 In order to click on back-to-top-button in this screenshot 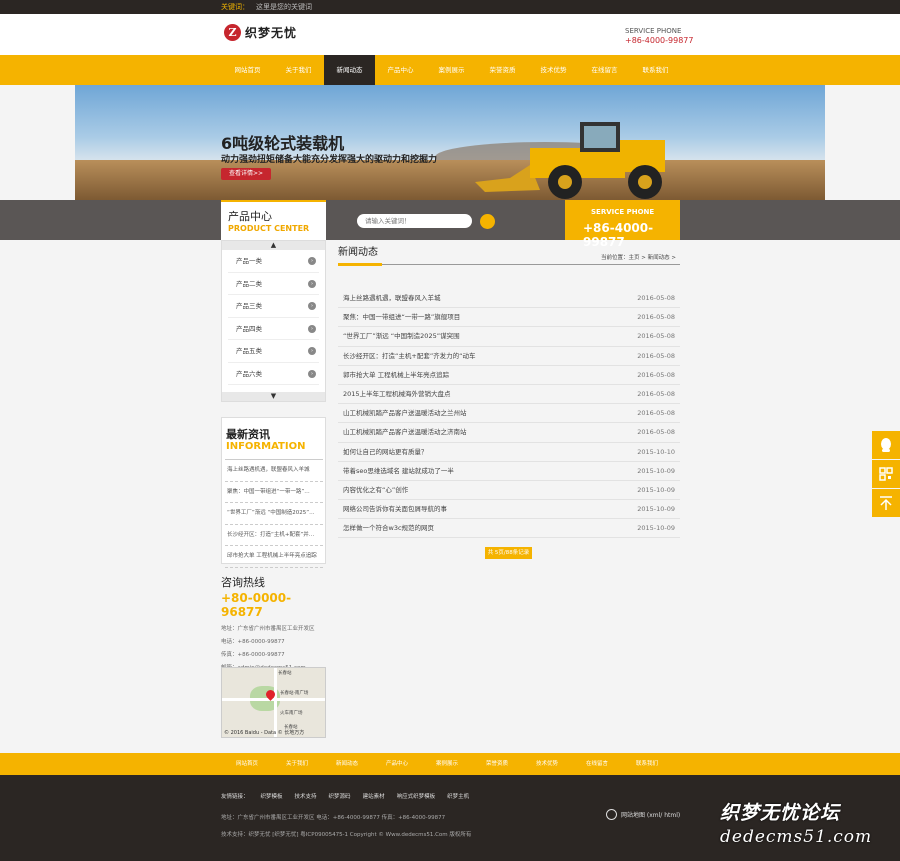, I will do `click(886, 503)`.